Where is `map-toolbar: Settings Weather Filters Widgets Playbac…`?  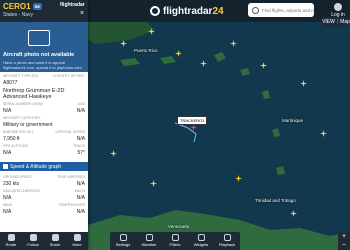 map-toolbar: Settings Weather Filters Widgets Playbac… is located at coordinates (175, 241).